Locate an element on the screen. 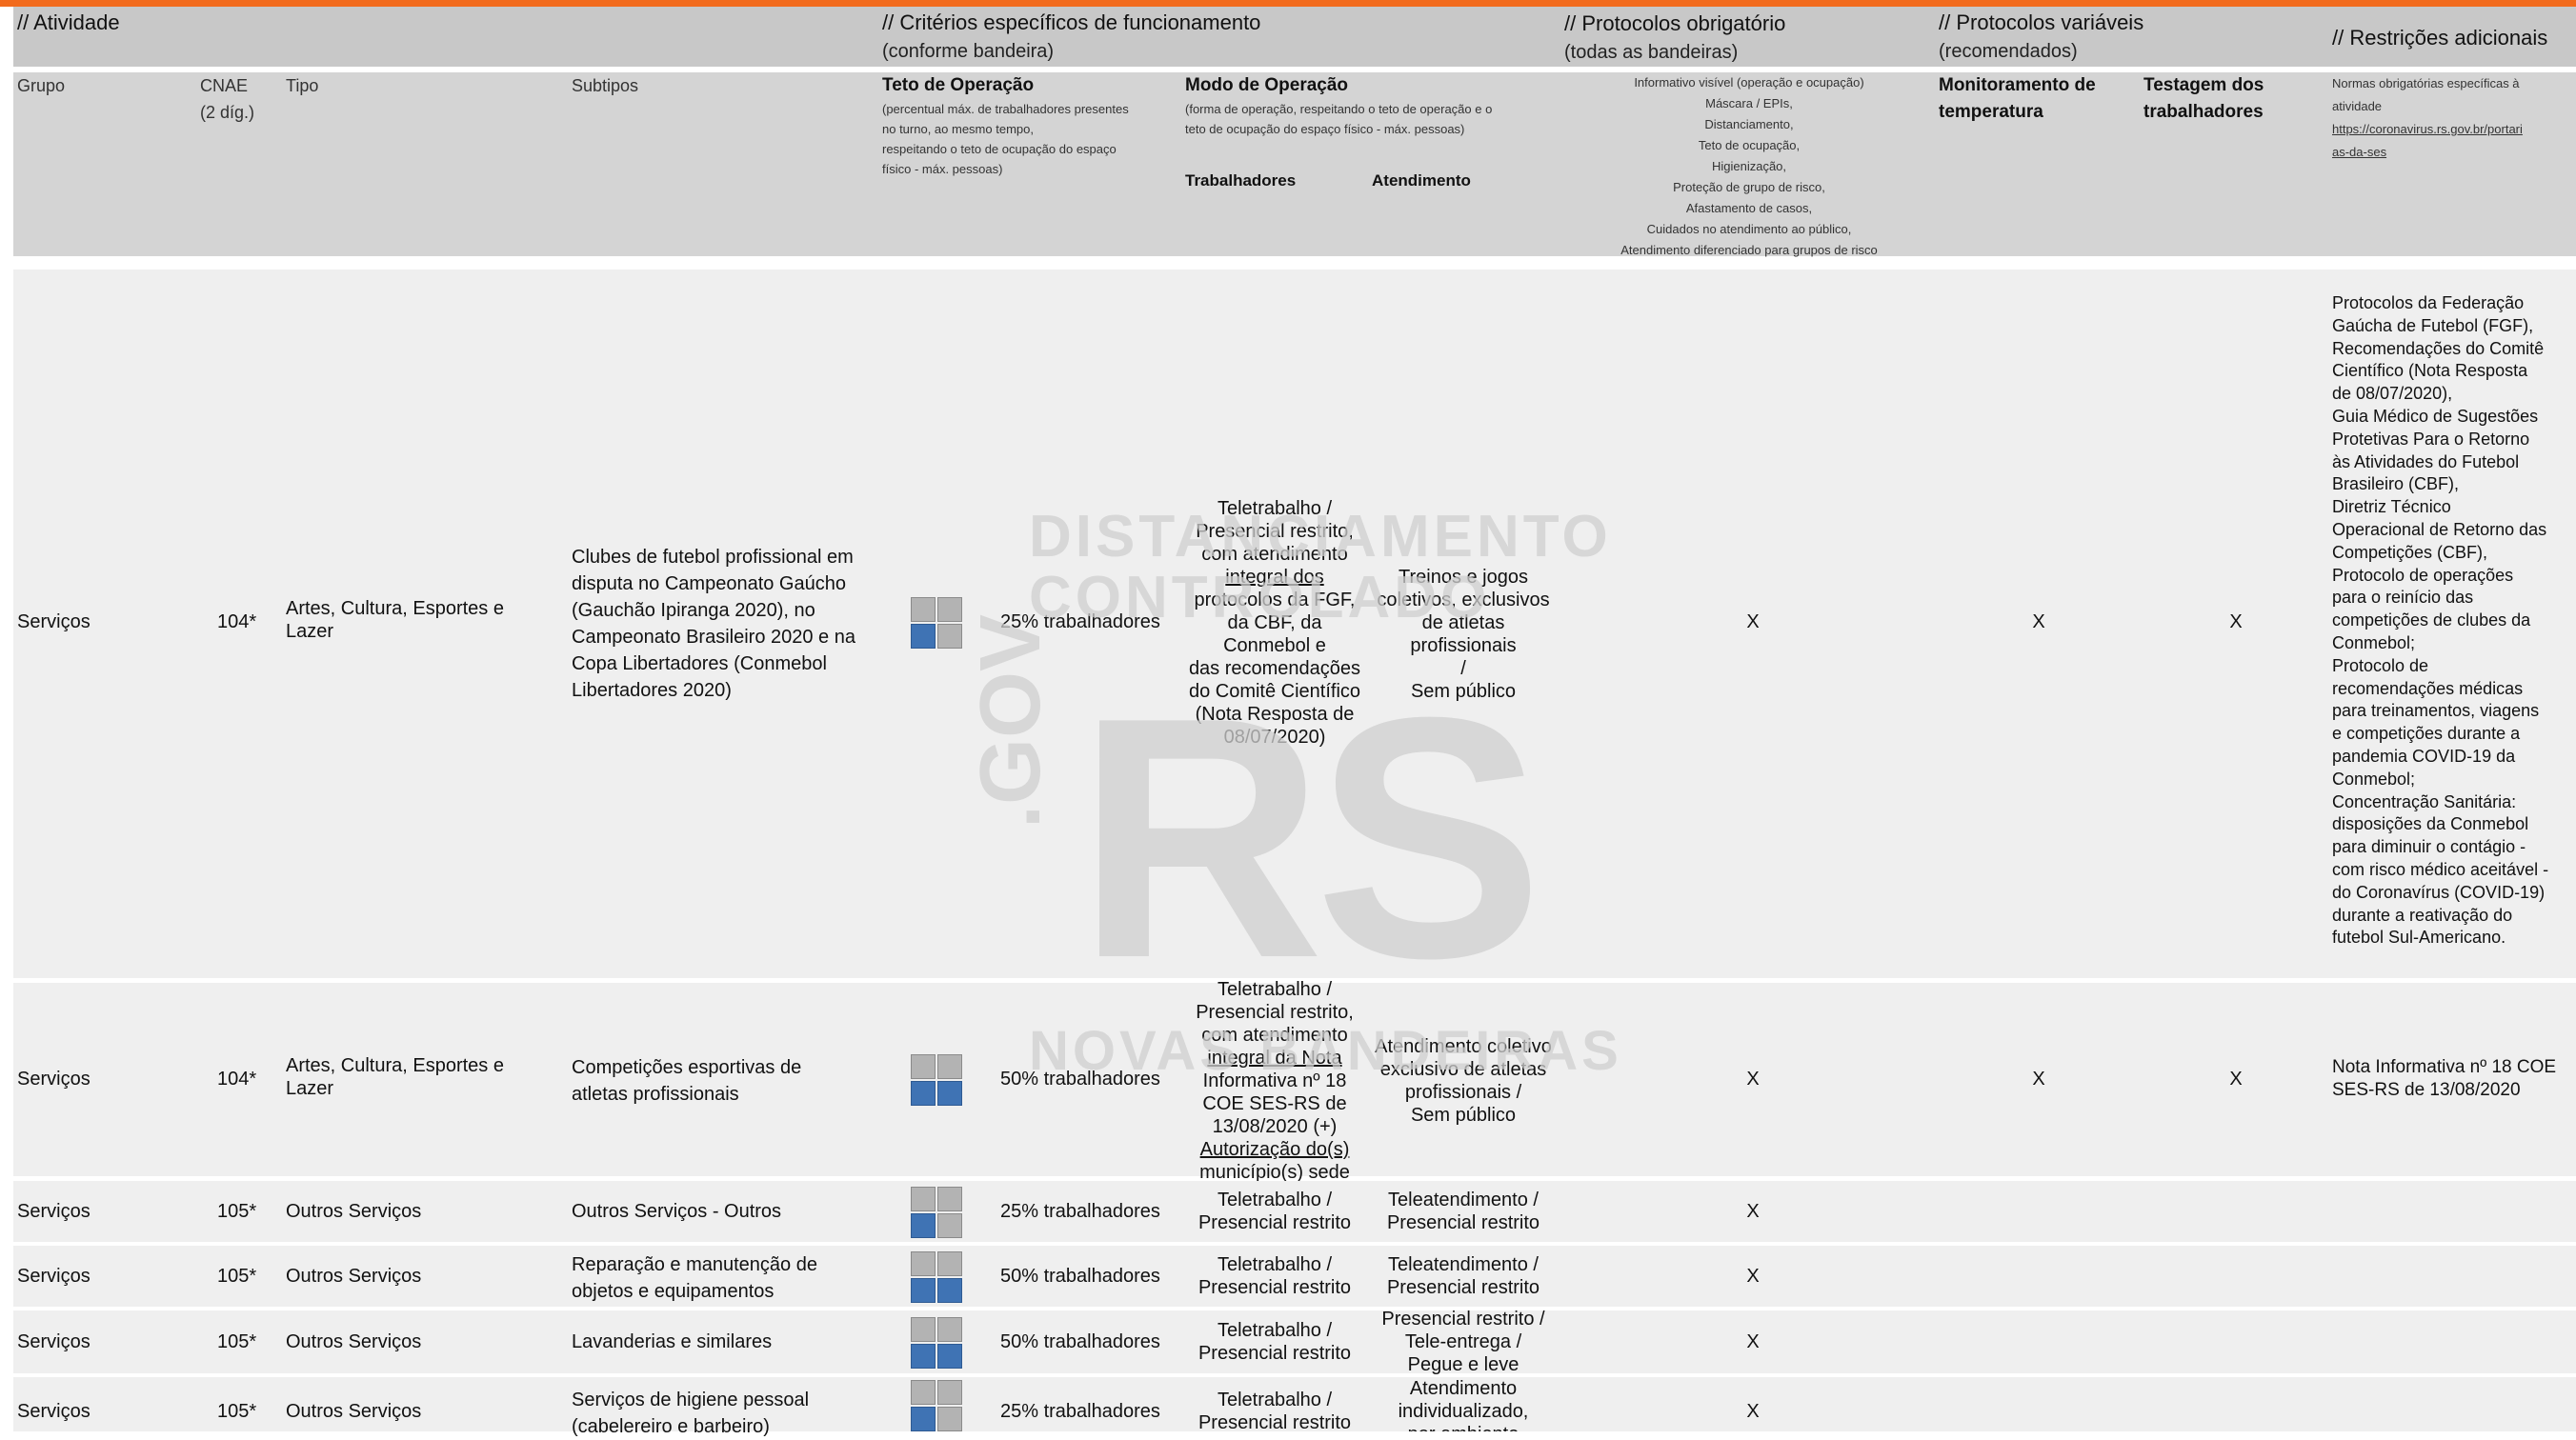 This screenshot has height=1440, width=2576. top-accent-bar is located at coordinates (1288, 3).